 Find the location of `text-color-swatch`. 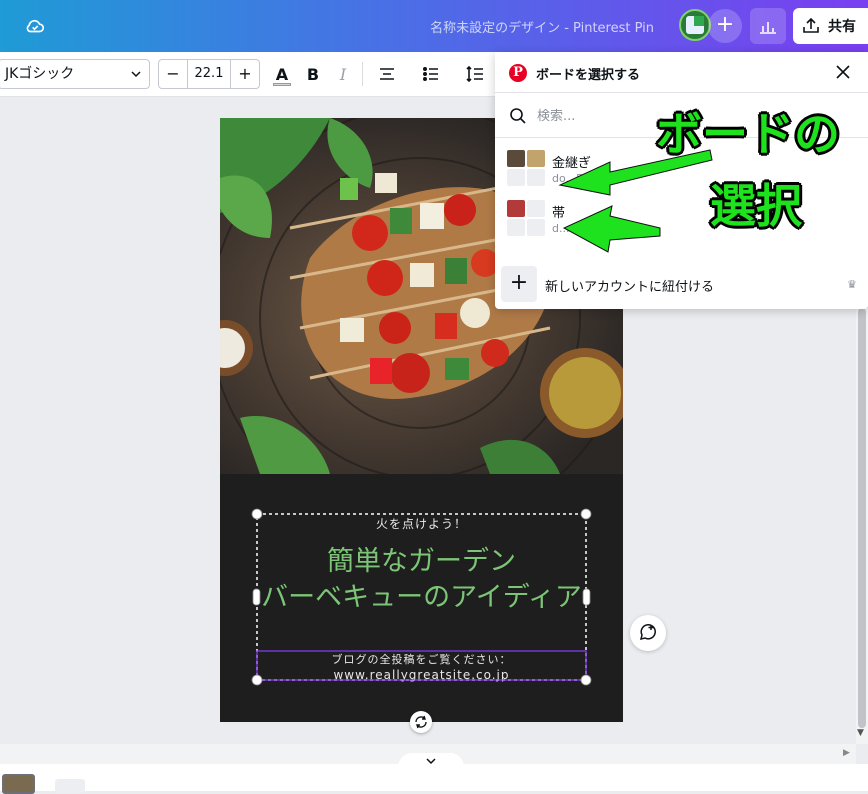

text-color-swatch is located at coordinates (282, 84).